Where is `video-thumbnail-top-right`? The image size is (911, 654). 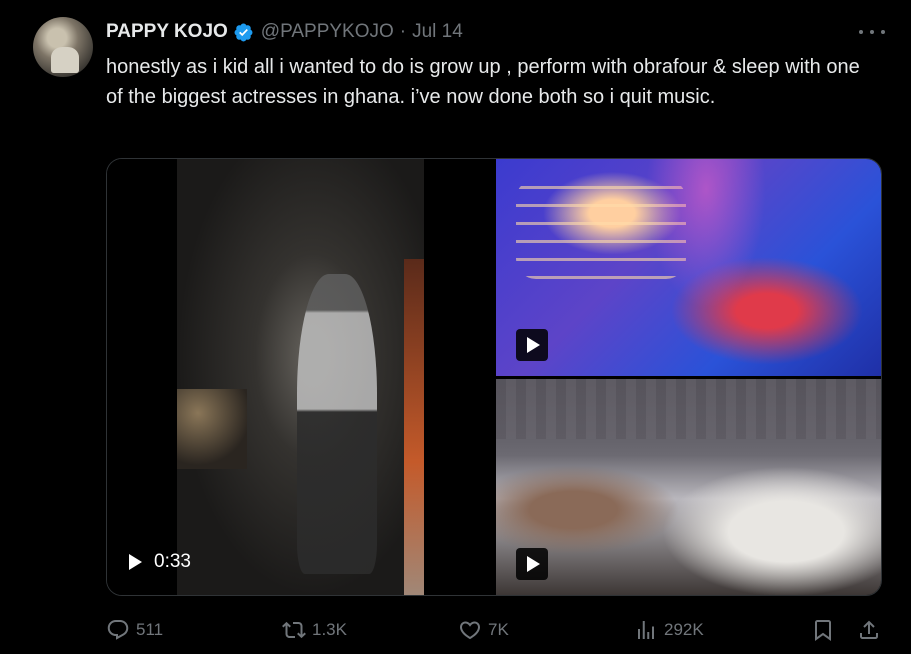
video-thumbnail-top-right is located at coordinates (688, 267).